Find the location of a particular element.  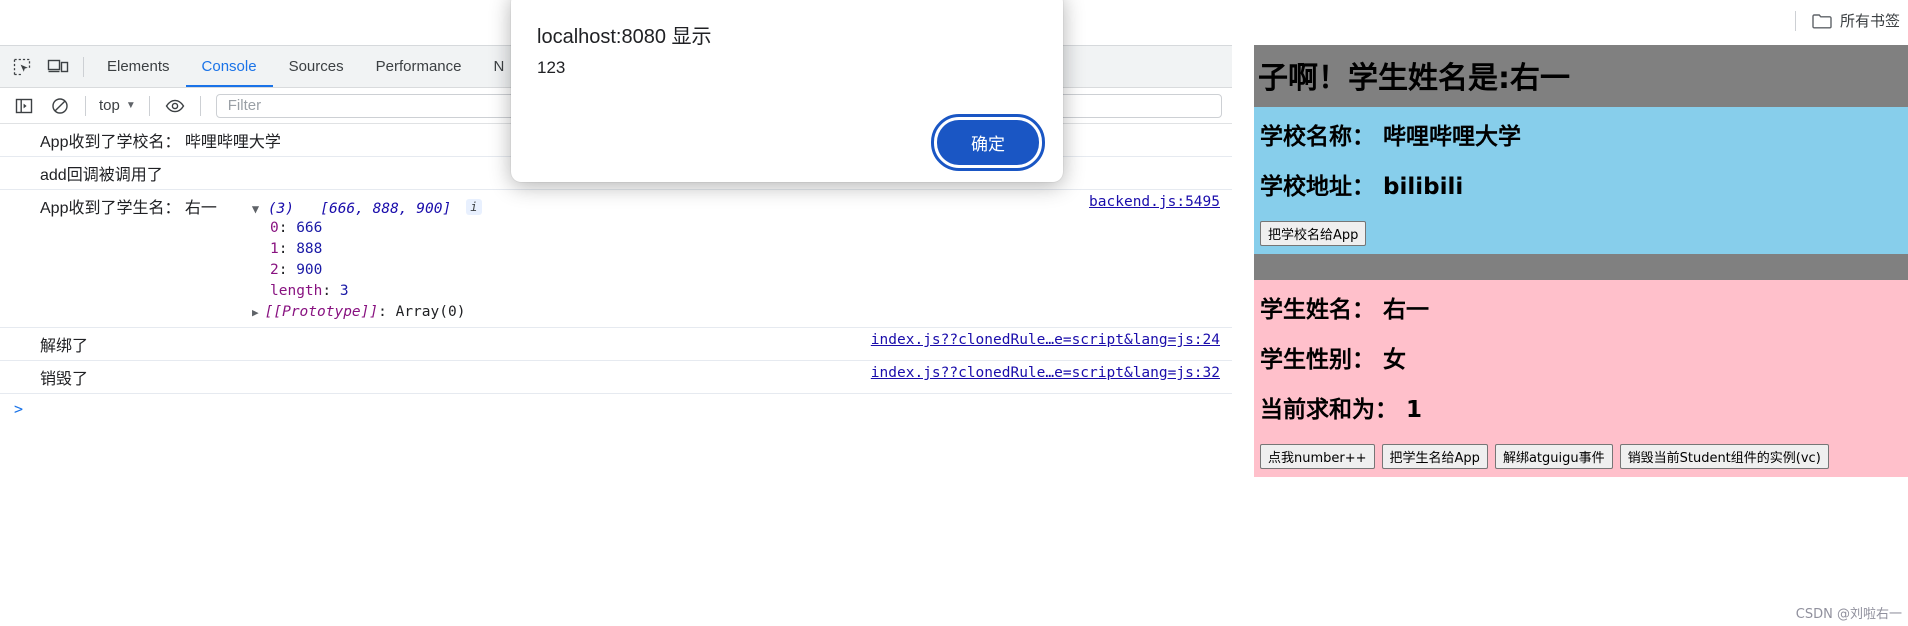

destroy-component-button: 销毁当前Student组件的实例(vc) is located at coordinates (1724, 456).